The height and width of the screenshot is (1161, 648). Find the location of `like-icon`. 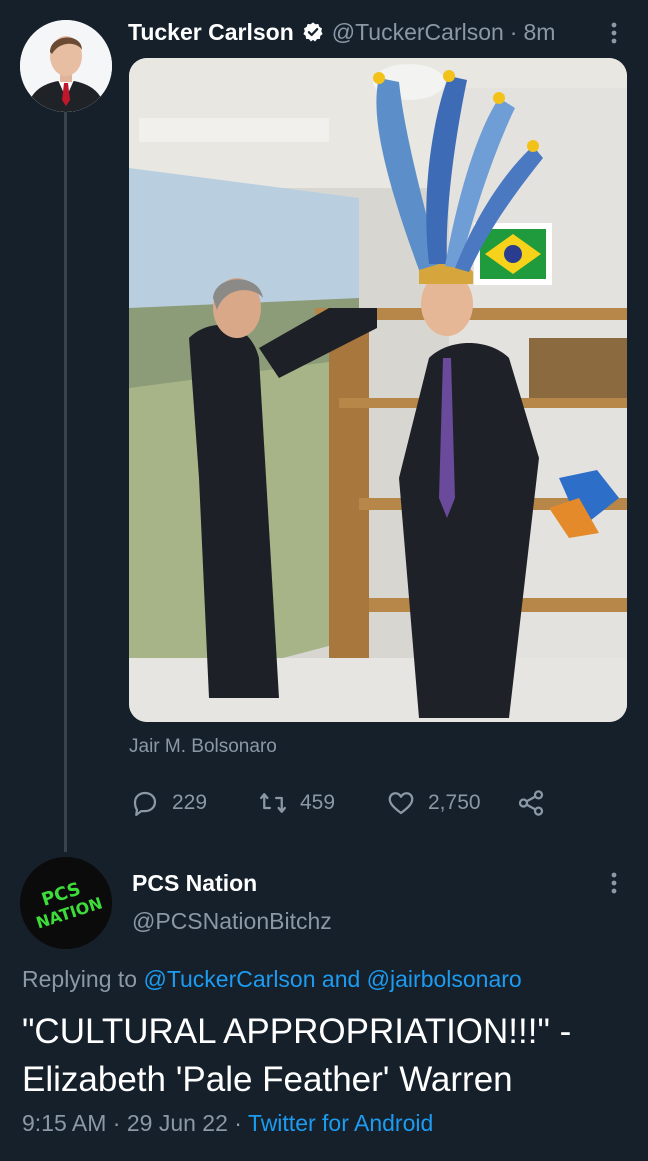

like-icon is located at coordinates (401, 803).